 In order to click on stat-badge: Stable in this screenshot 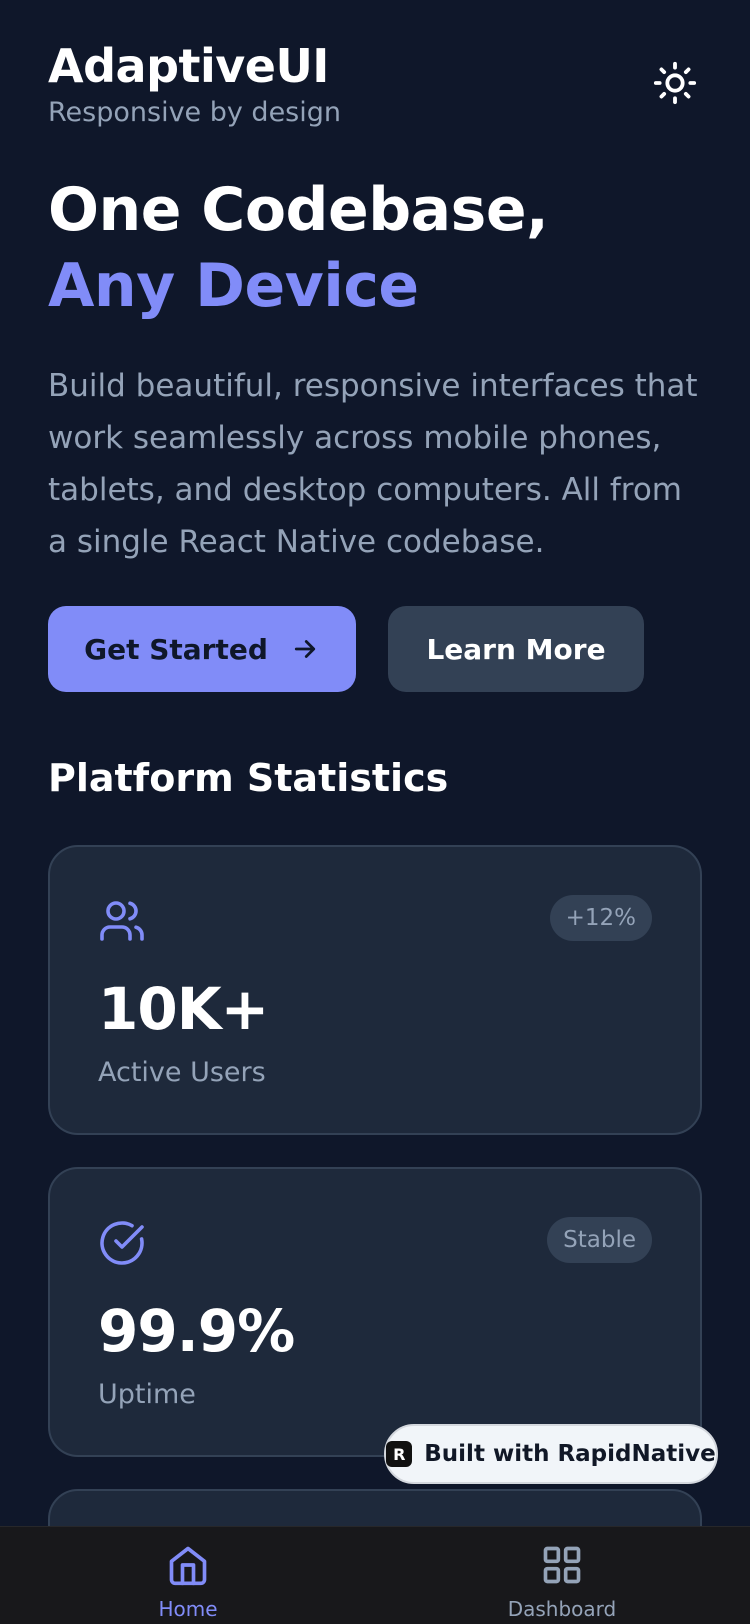, I will do `click(599, 1240)`.